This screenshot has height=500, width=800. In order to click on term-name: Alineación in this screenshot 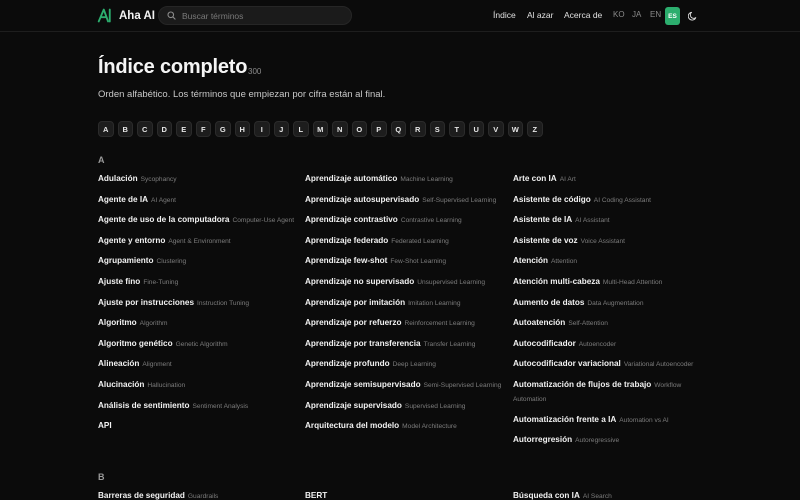, I will do `click(118, 363)`.